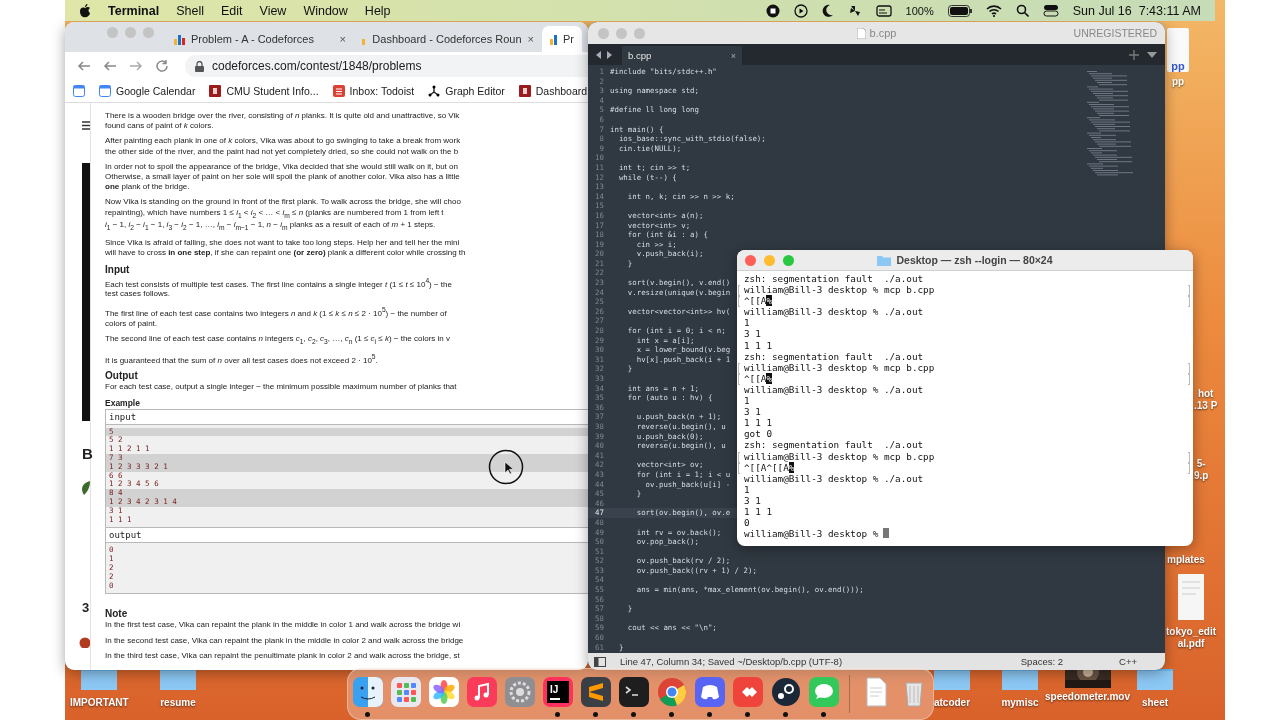 This screenshot has height=720, width=1280. I want to click on menu-item: Help, so click(377, 10).